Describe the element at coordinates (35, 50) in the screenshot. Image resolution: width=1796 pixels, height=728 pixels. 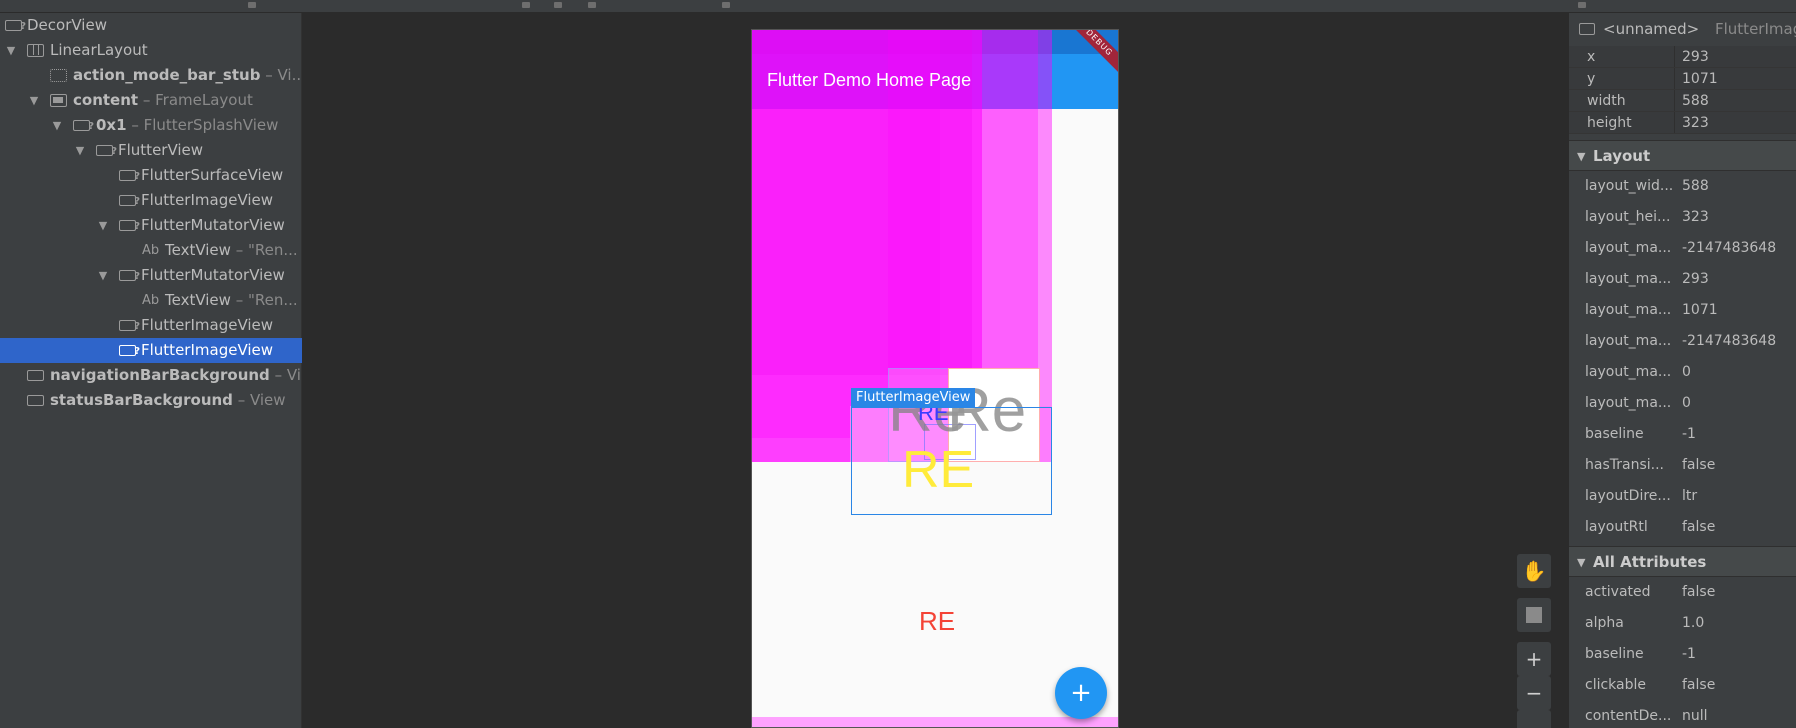
I see `linear-layout-icon` at that location.